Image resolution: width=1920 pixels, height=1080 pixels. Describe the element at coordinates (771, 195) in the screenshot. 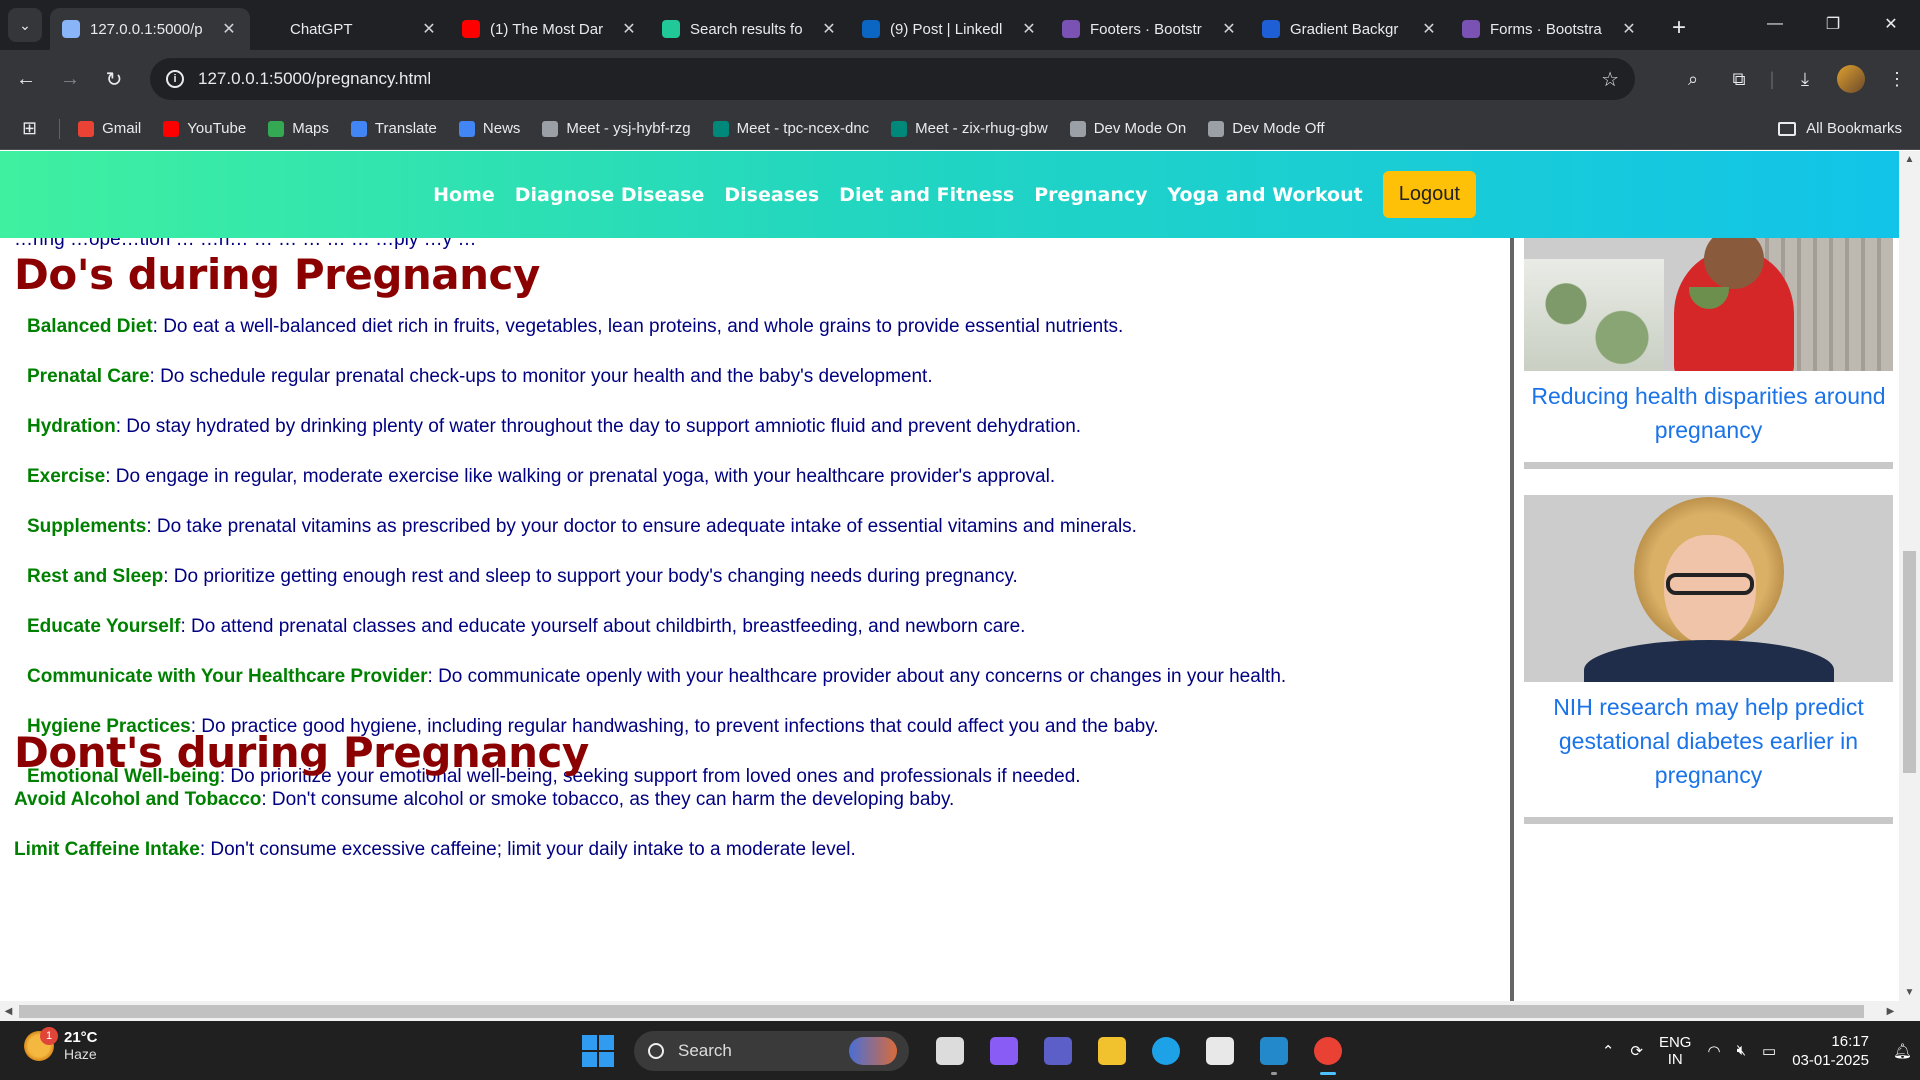

I see `nav-diseases: Diseases` at that location.